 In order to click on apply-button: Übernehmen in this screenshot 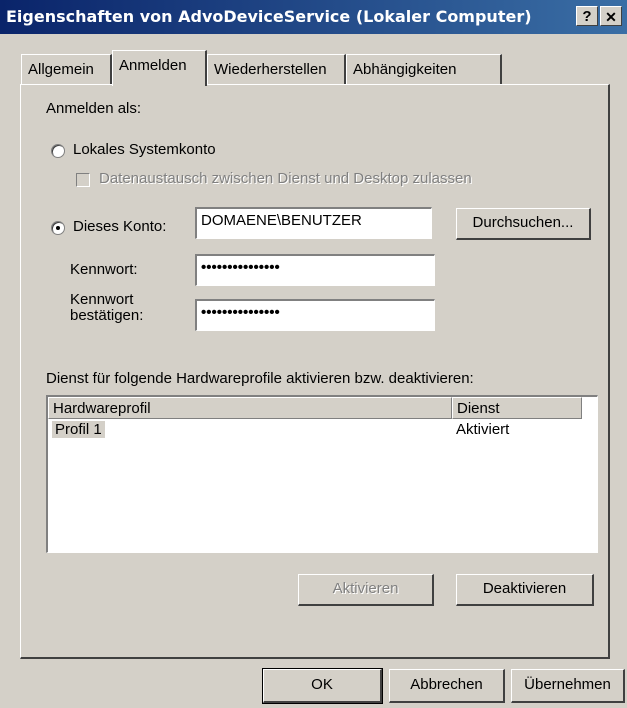, I will do `click(568, 686)`.